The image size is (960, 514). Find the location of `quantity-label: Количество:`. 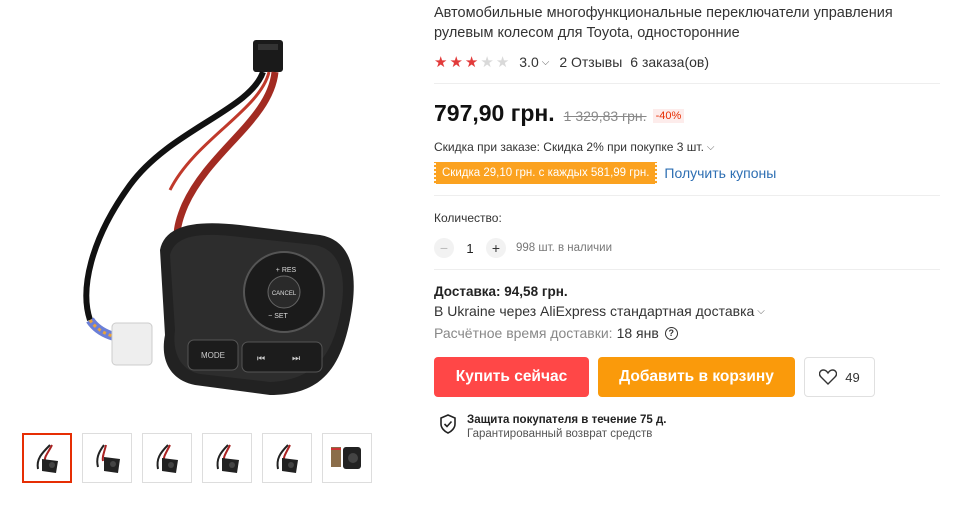

quantity-label: Количество: is located at coordinates (468, 218).